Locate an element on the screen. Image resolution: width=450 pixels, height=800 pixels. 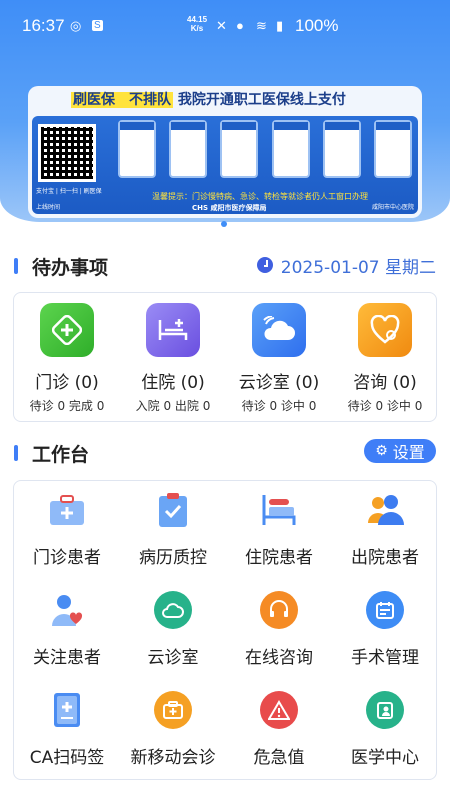
work-label: 出院患者 is located at coordinates (385, 558).